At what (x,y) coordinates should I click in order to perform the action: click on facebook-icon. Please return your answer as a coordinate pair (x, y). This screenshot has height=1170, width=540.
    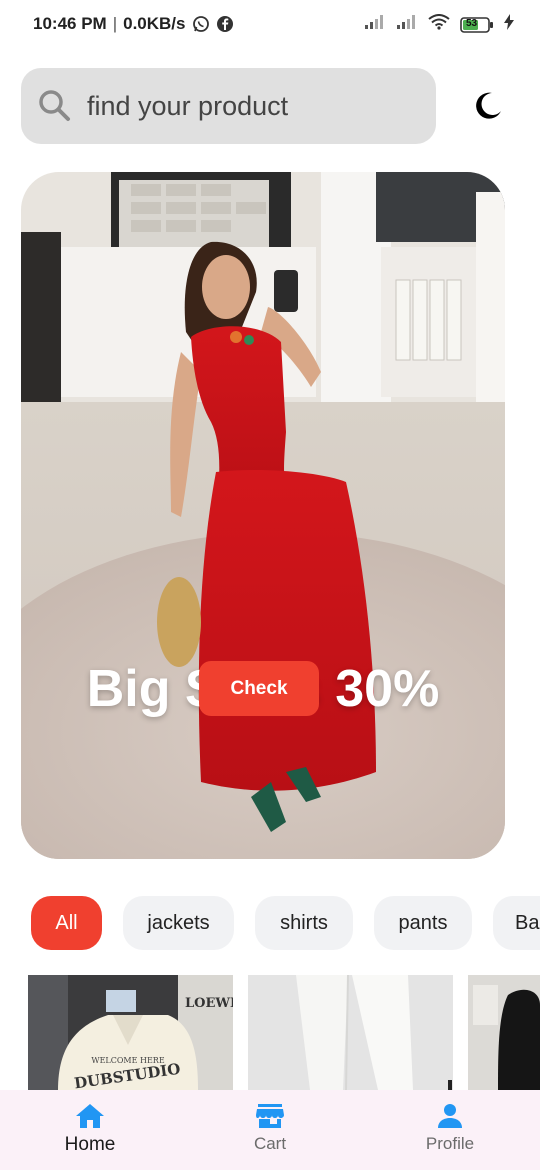
    Looking at the image, I should click on (225, 24).